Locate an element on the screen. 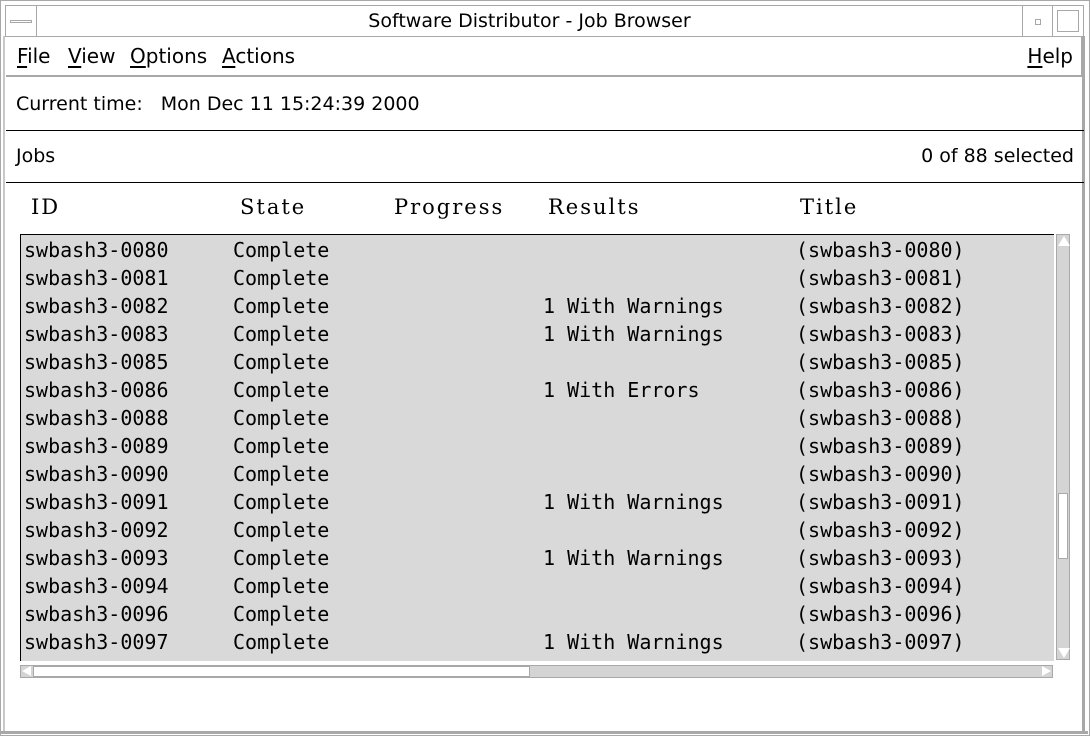 The image size is (1090, 736). current-time-row: Current time: Mon Dec 11 15:24:39 2000 is located at coordinates (218, 104).